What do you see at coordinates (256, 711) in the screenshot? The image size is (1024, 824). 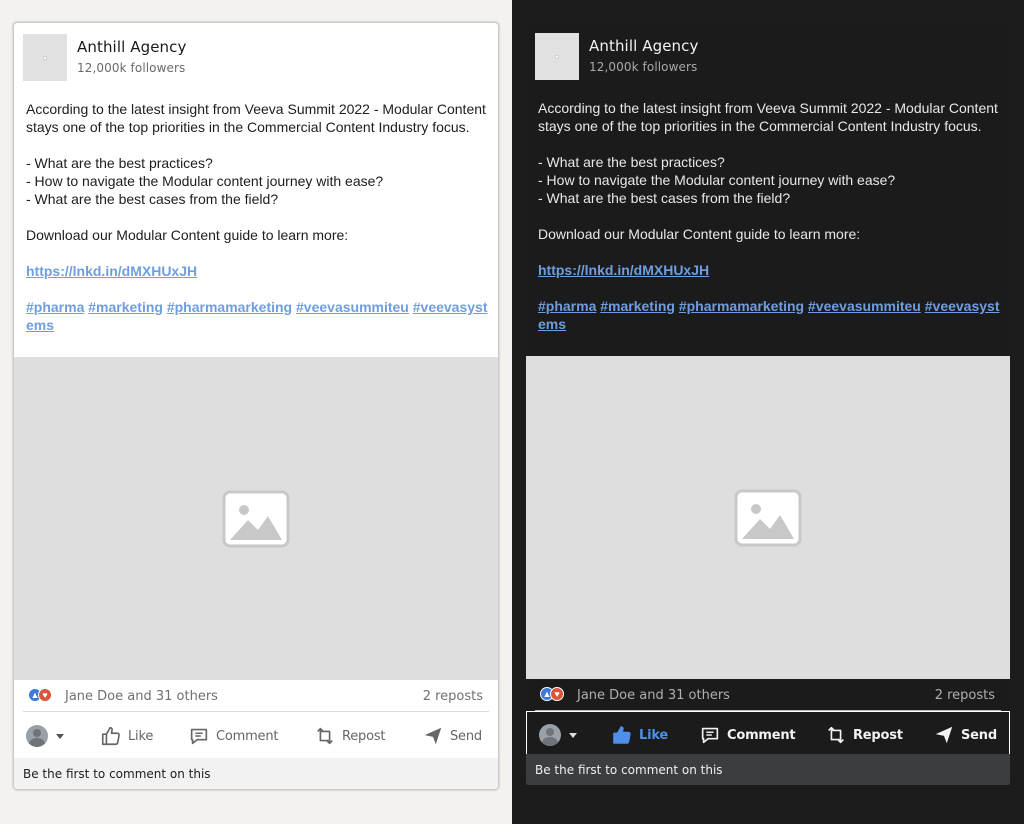 I see `divider` at bounding box center [256, 711].